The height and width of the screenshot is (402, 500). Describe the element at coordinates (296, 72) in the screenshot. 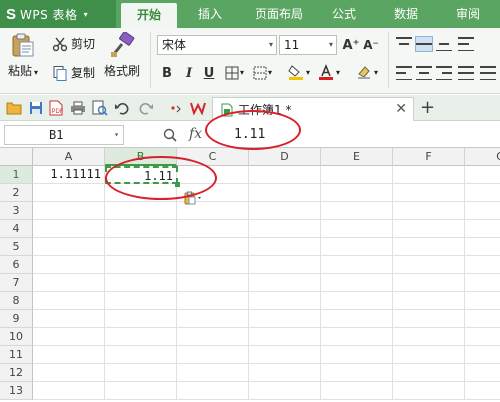

I see `fill-color-icon` at that location.